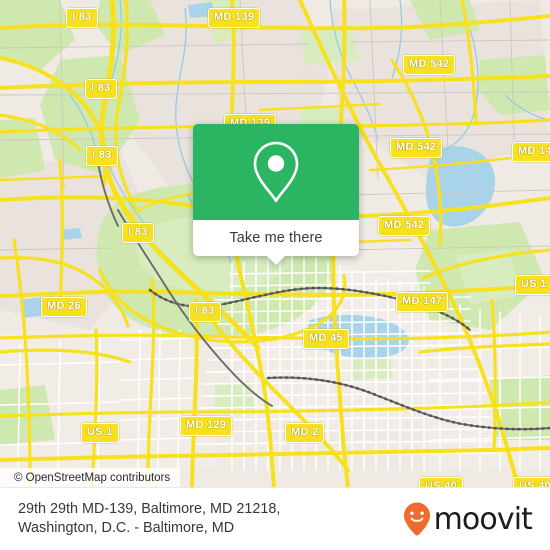 Image resolution: width=550 pixels, height=550 pixels. Describe the element at coordinates (276, 260) in the screenshot. I see `card-pointer-tail` at that location.